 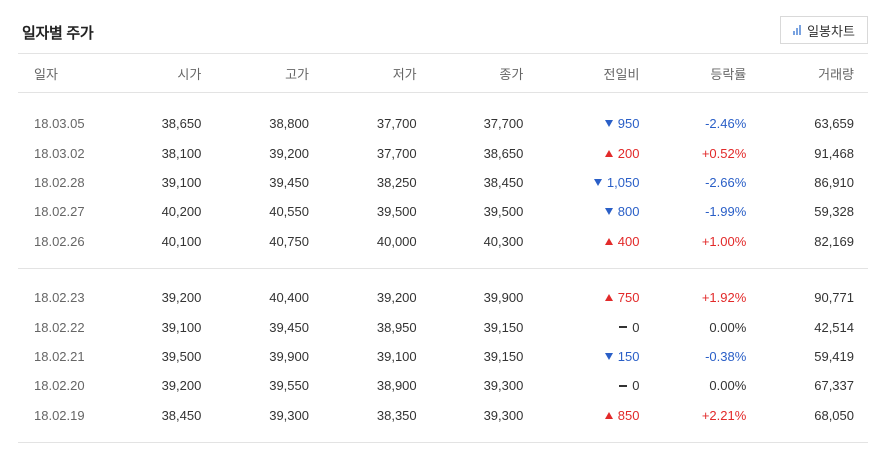 I want to click on column-header-high: 고가, so click(x=297, y=74).